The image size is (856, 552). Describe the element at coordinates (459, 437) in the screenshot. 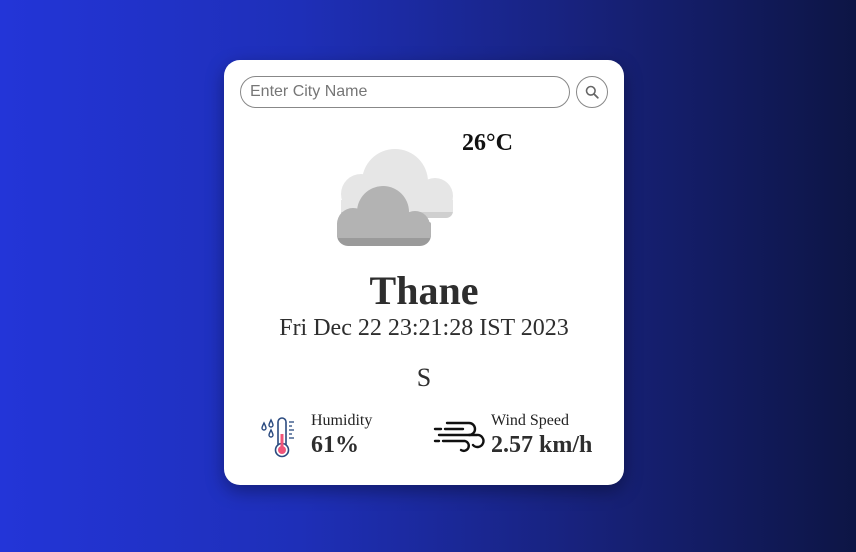

I see `wind-icon` at that location.